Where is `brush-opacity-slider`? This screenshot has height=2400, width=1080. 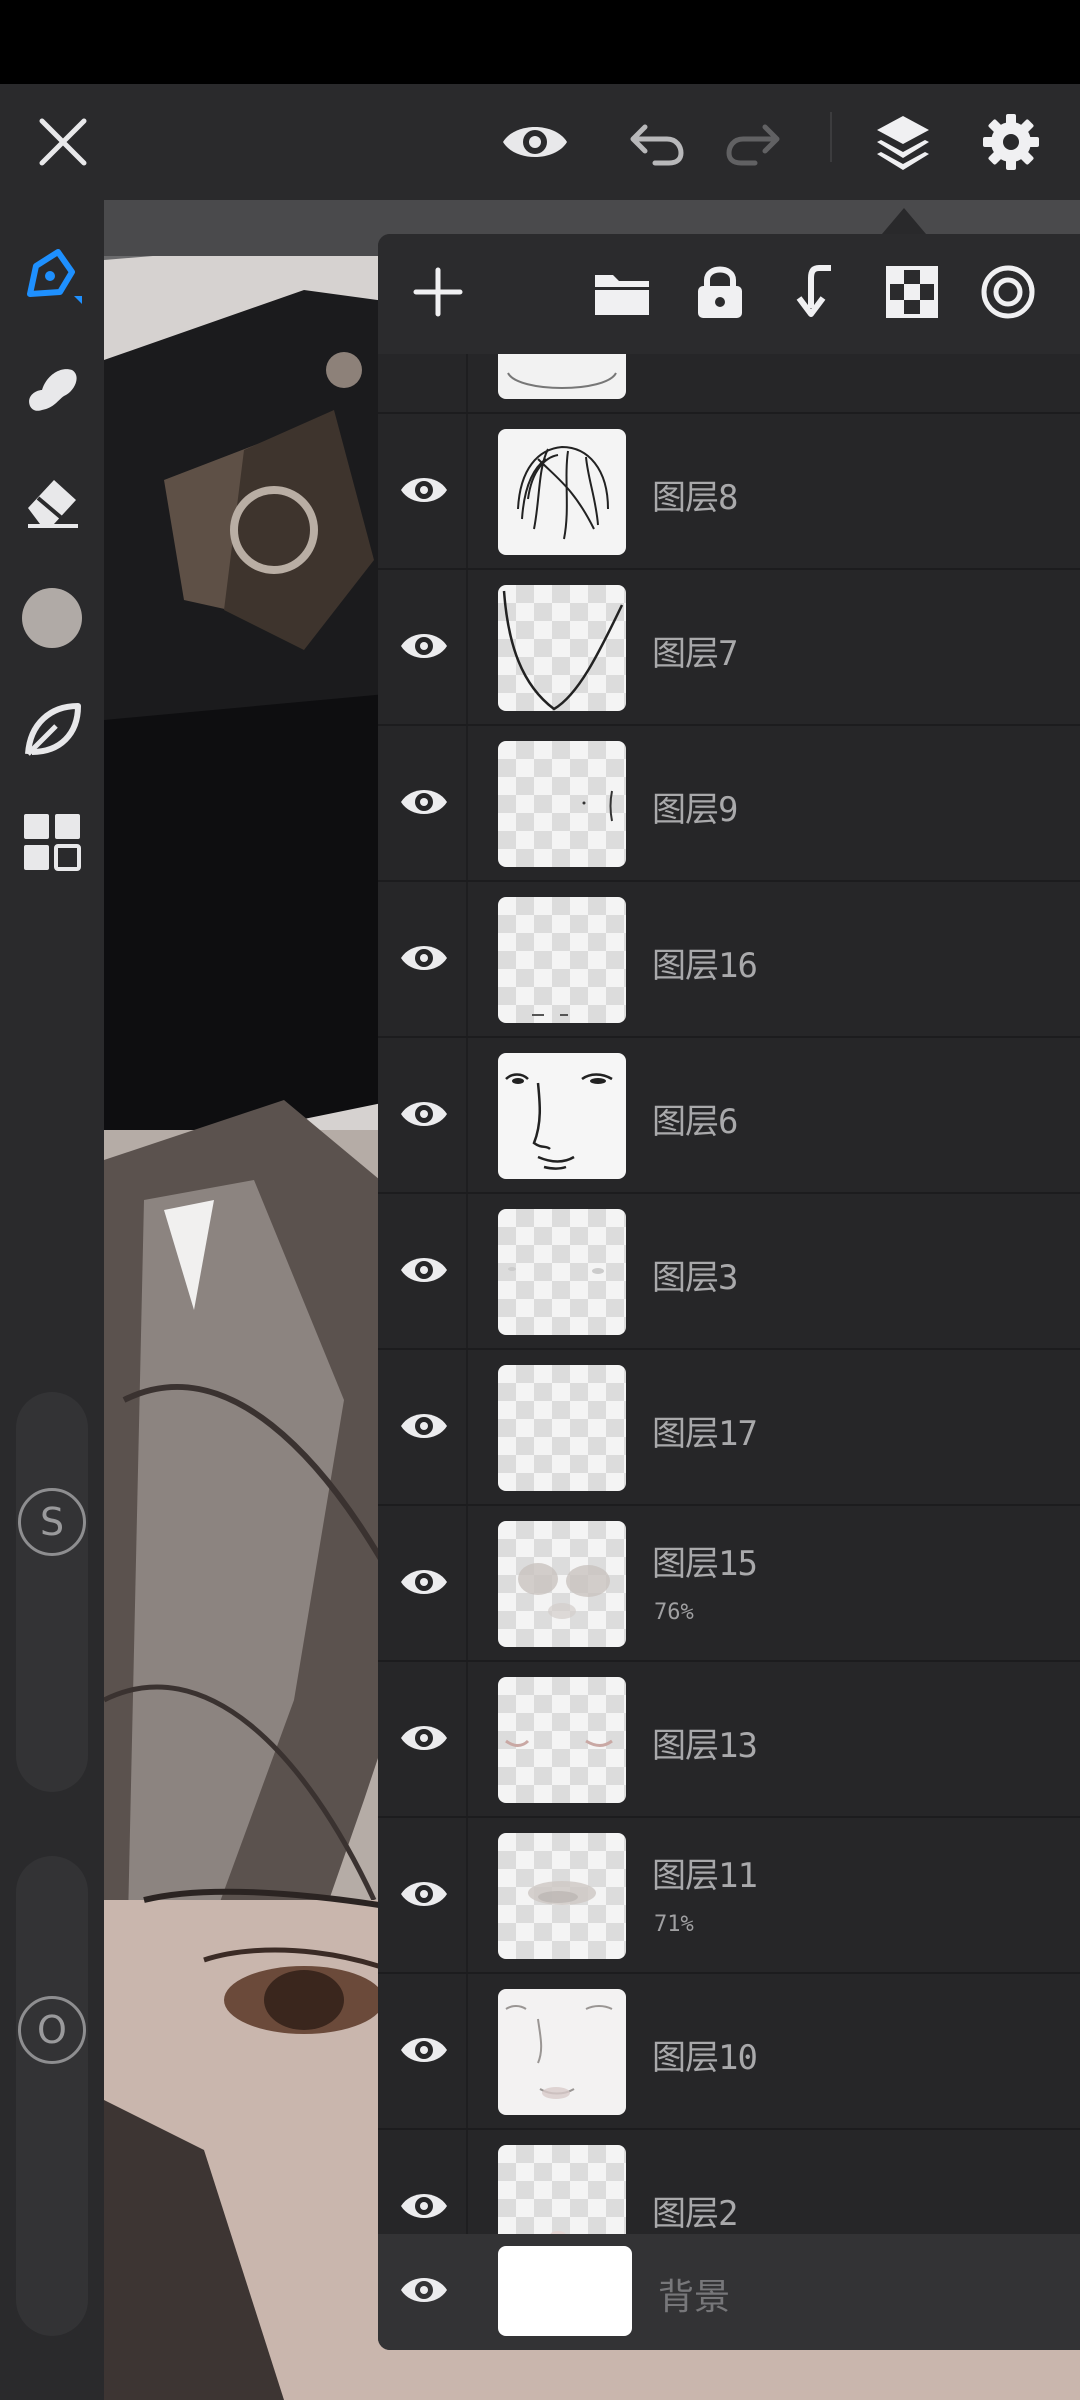
brush-opacity-slider is located at coordinates (52, 2096).